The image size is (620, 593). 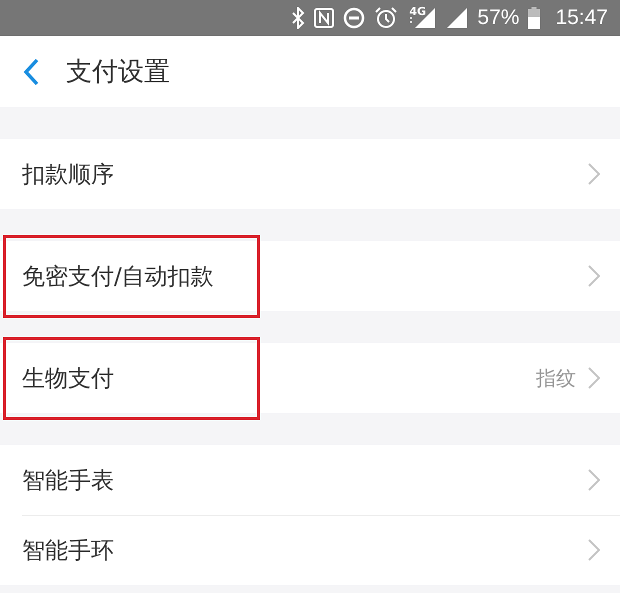 What do you see at coordinates (354, 18) in the screenshot?
I see `do-not-disturb-icon` at bounding box center [354, 18].